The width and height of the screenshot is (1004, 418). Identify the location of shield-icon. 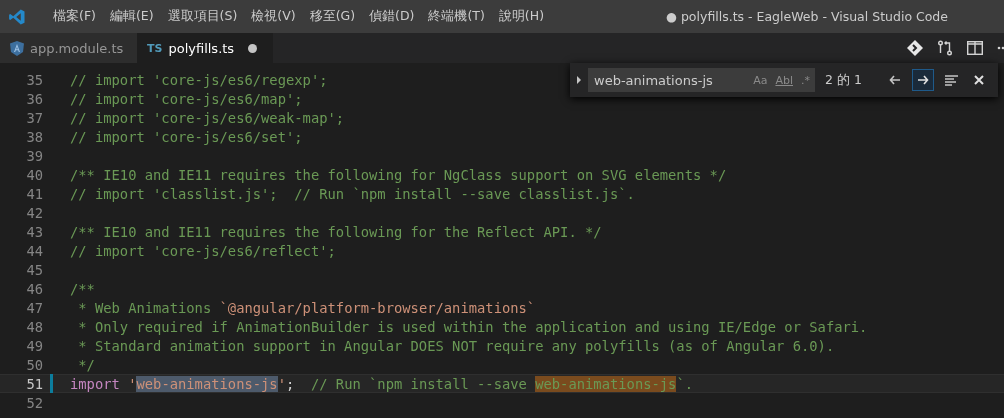
(17, 48).